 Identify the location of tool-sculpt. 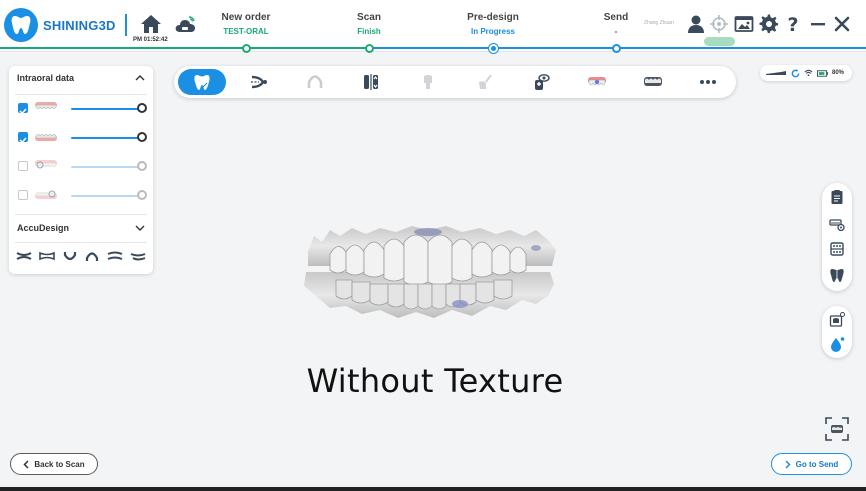
(484, 82).